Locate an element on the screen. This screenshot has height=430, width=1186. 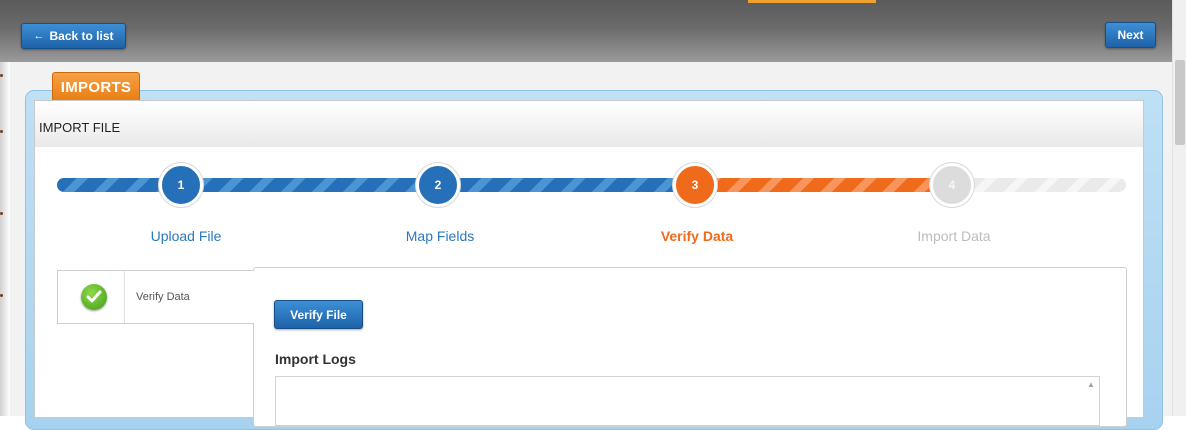
import-logs-title: Import Logs is located at coordinates (315, 359).